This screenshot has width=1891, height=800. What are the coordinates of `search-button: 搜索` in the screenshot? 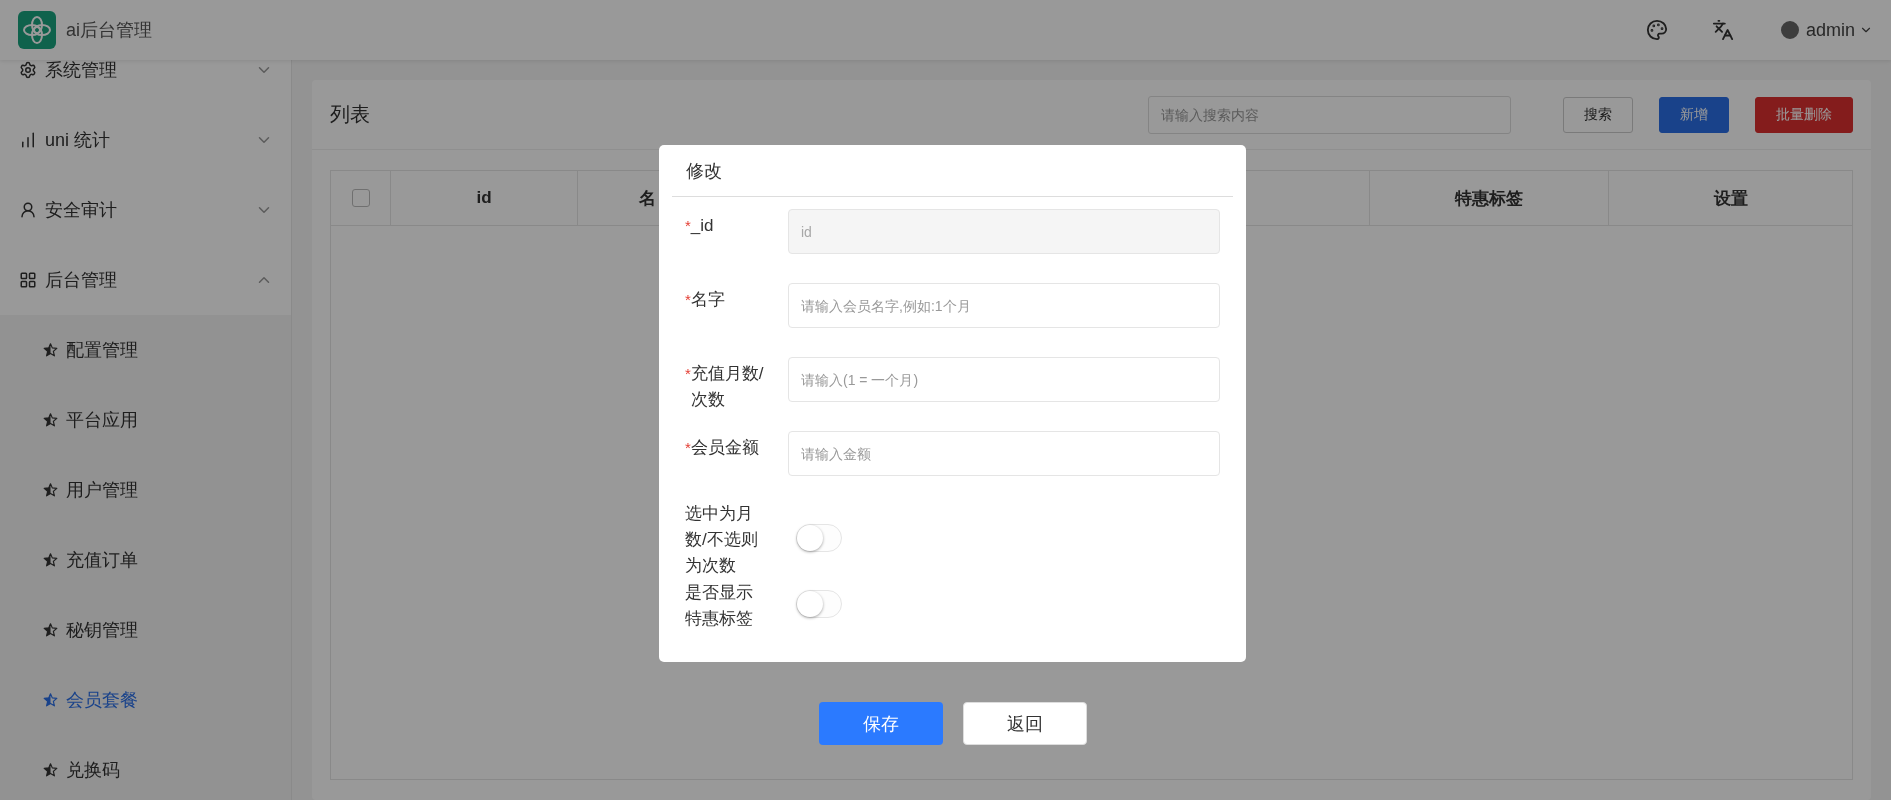 It's located at (1598, 114).